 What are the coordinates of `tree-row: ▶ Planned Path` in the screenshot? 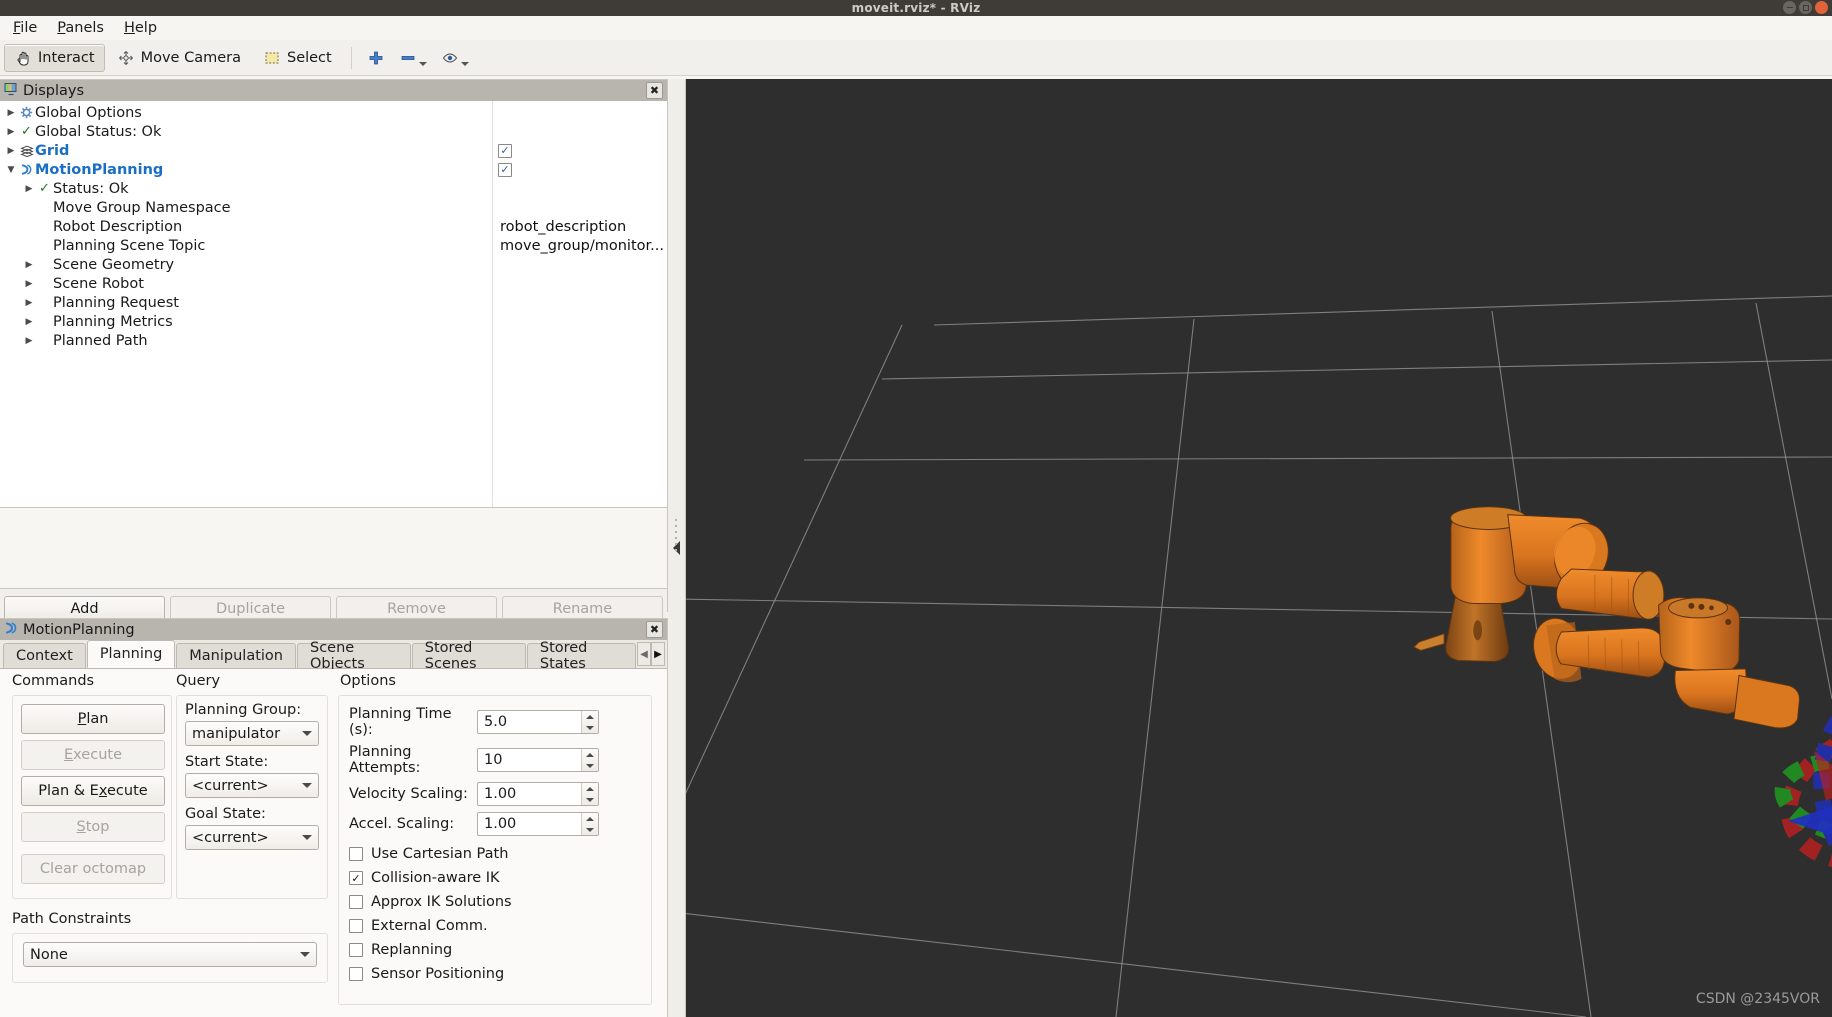 It's located at (333, 340).